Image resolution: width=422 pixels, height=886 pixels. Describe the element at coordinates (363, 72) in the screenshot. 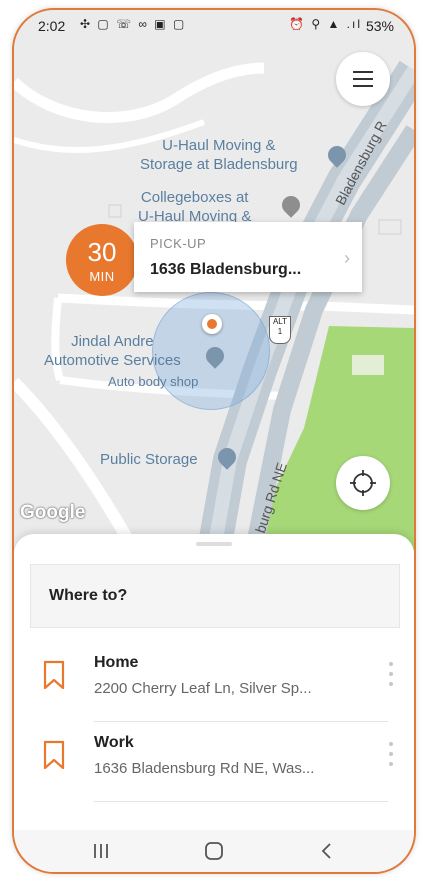

I see `hamburger-icon` at that location.